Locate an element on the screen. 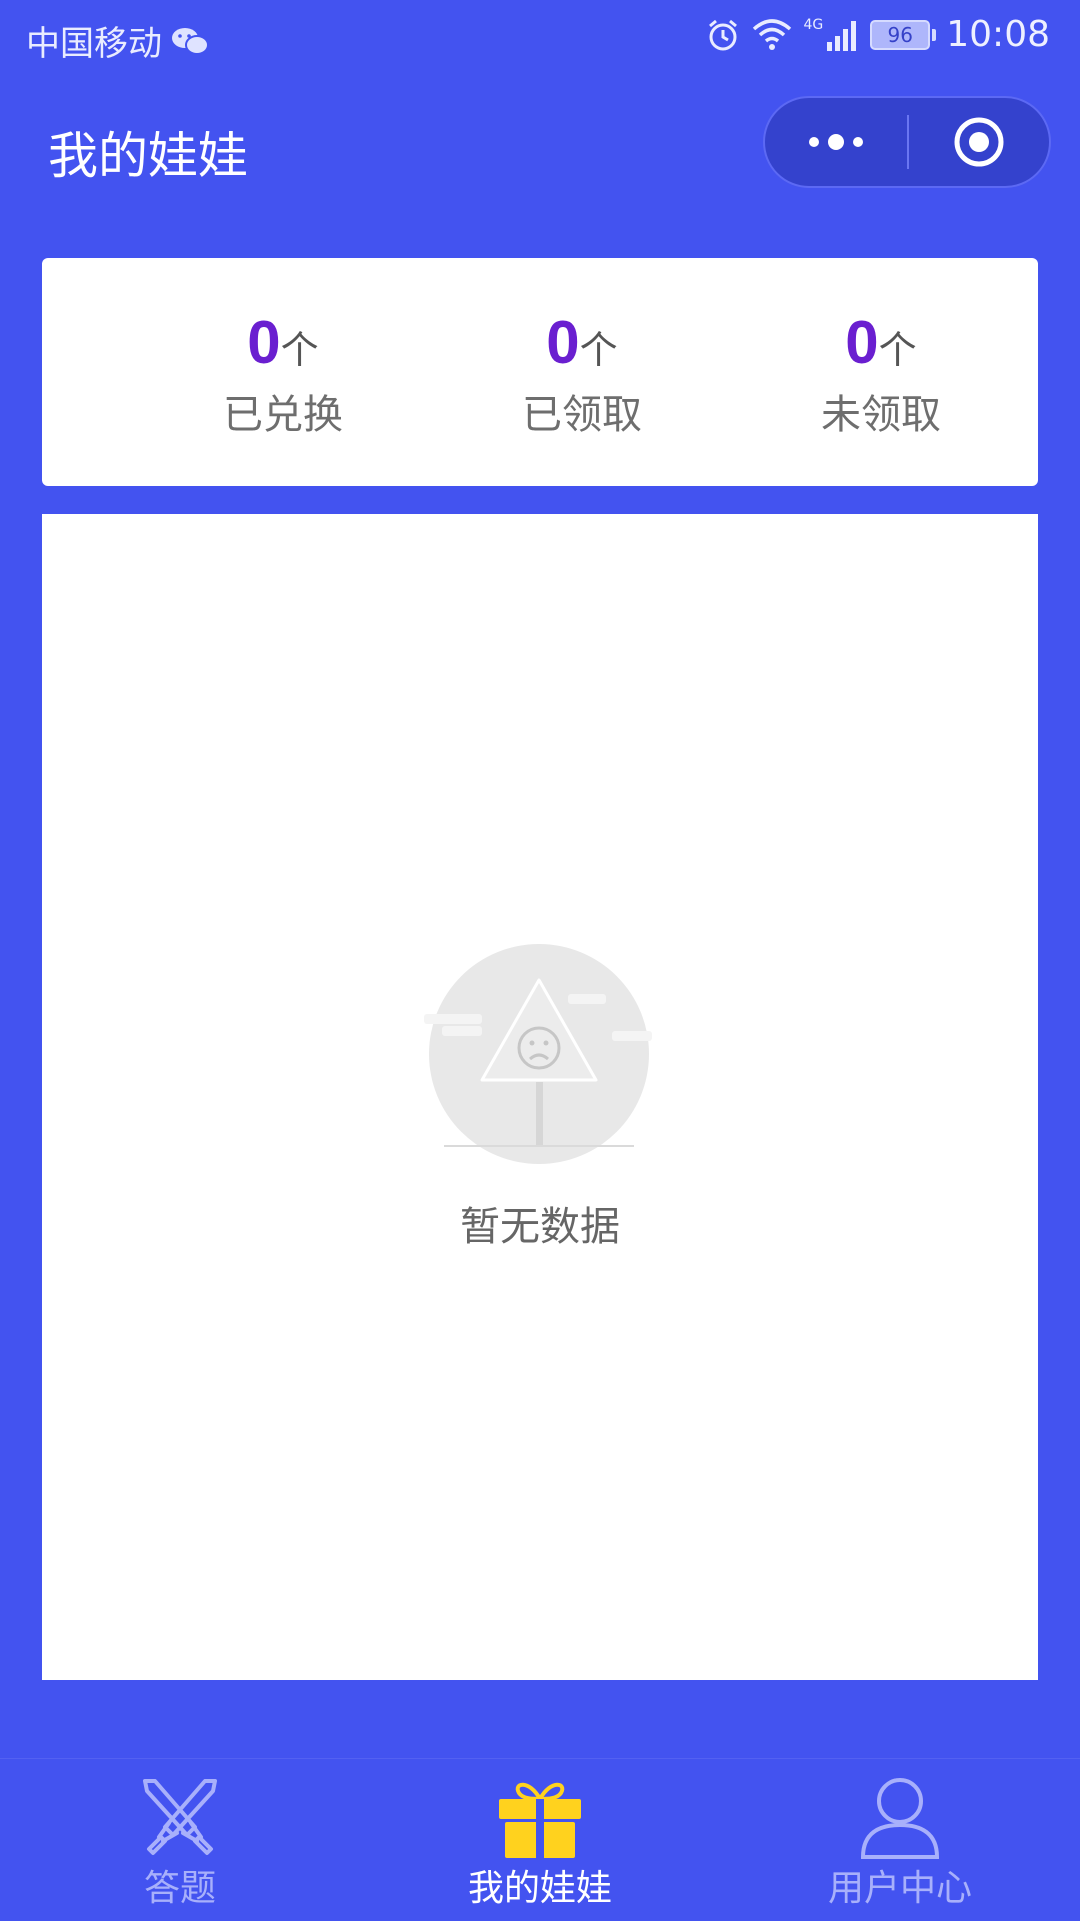  tab-user-center: 用户中心 is located at coordinates (900, 1843).